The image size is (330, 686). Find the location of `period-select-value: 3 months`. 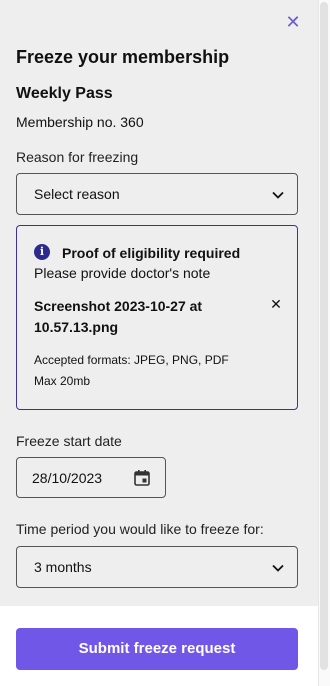

period-select-value: 3 months is located at coordinates (63, 567).